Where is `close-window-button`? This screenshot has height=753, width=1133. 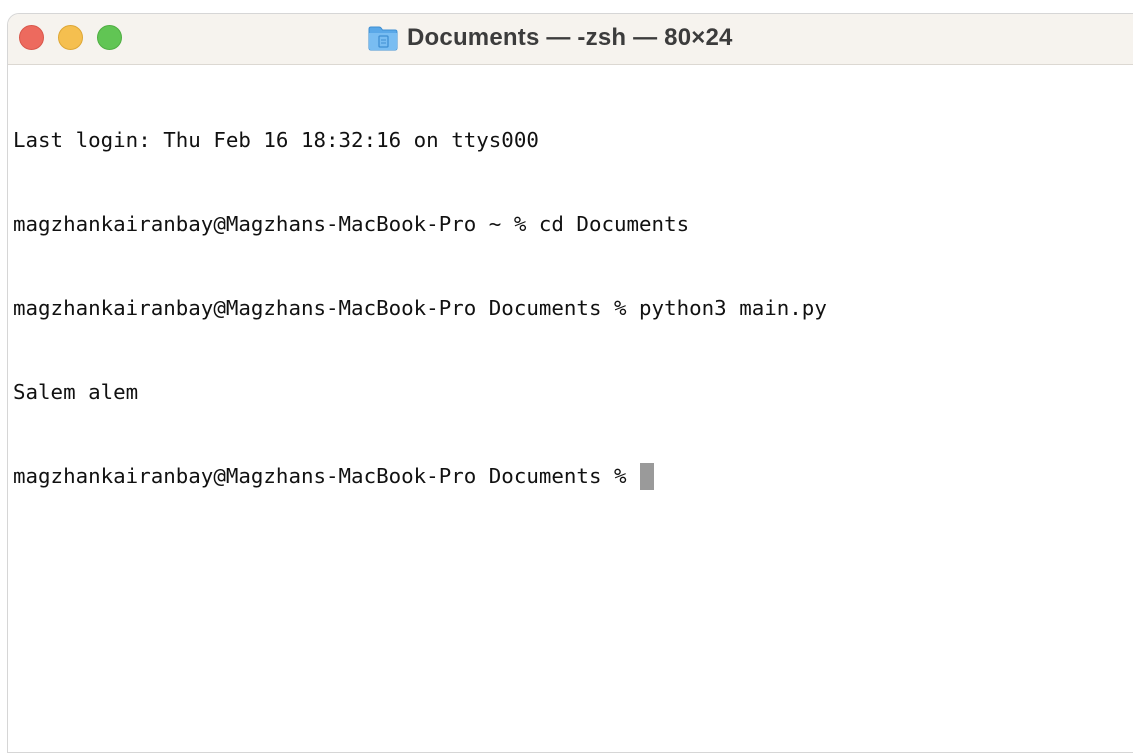
close-window-button is located at coordinates (31, 37).